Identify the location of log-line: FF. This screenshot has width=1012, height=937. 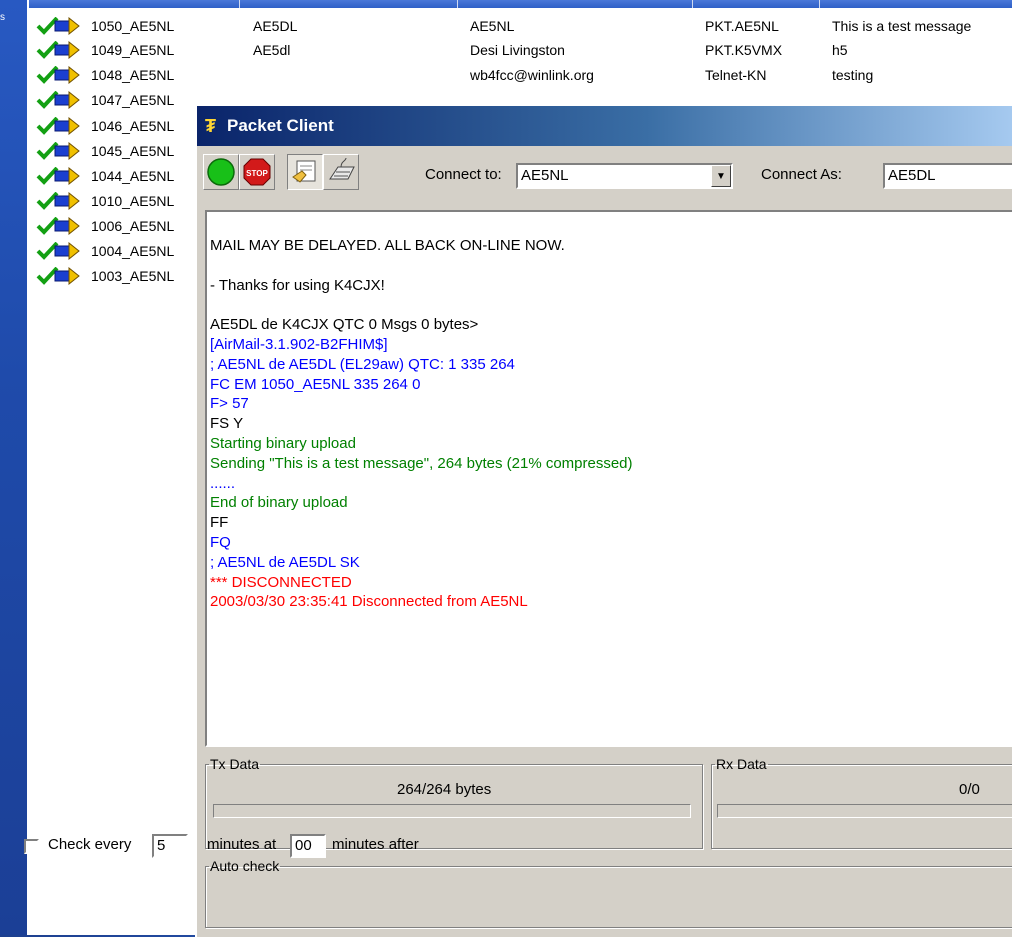
(219, 523).